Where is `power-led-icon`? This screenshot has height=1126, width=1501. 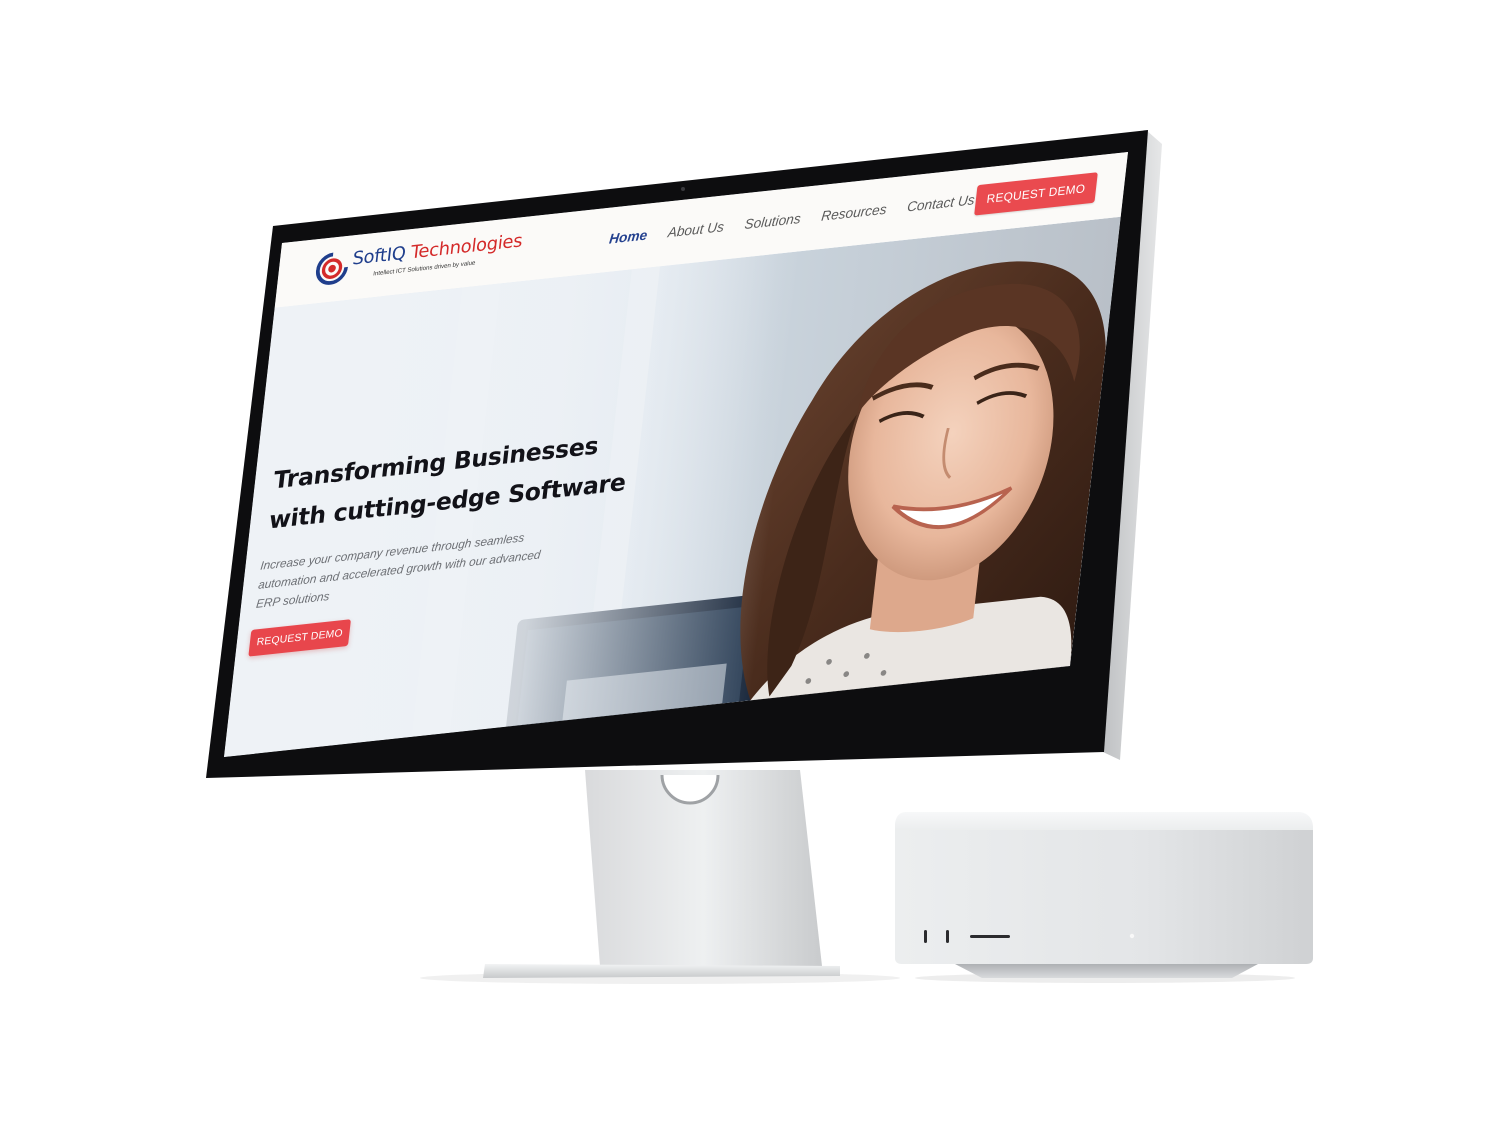
power-led-icon is located at coordinates (1132, 936).